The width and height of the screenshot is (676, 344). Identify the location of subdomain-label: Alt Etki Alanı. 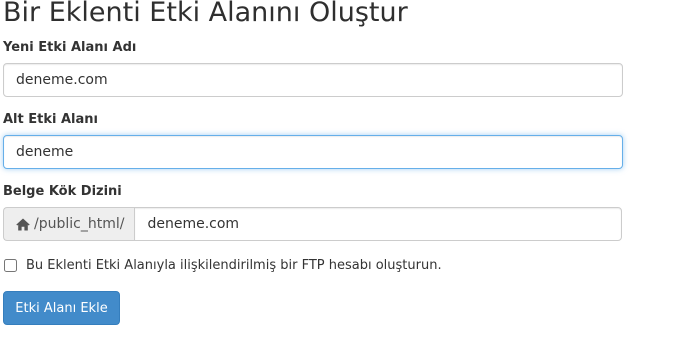
(50, 119).